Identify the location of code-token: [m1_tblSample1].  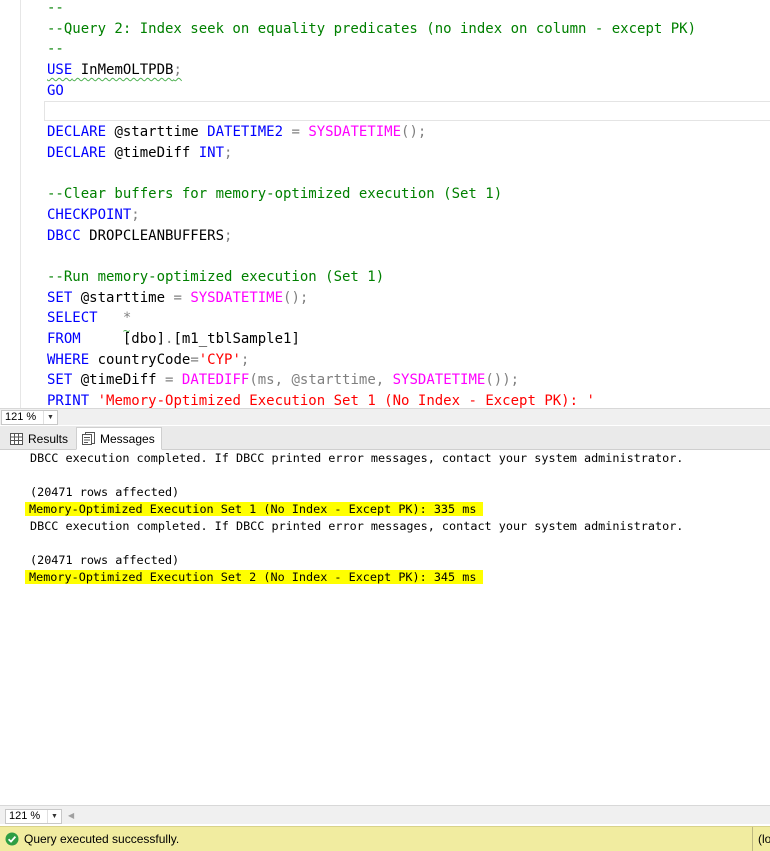
(236, 339).